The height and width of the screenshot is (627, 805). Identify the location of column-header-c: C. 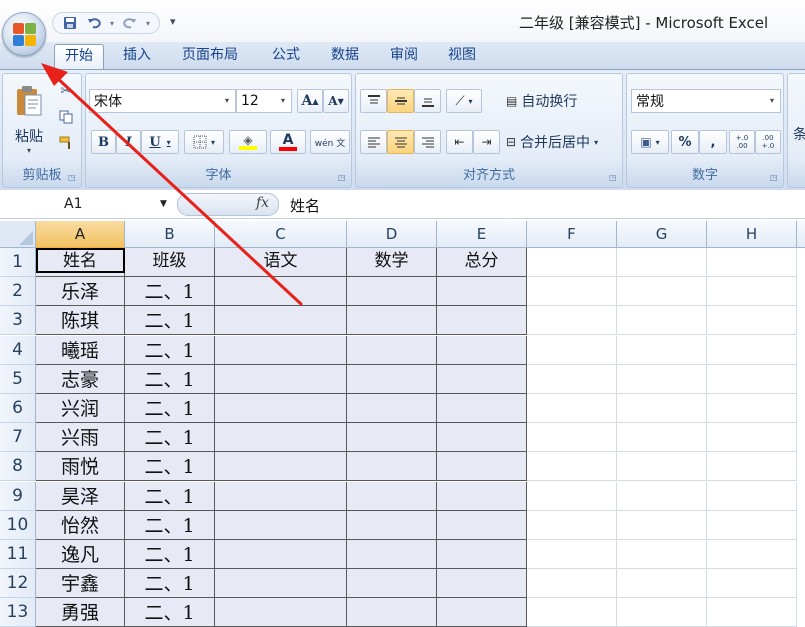
(281, 234).